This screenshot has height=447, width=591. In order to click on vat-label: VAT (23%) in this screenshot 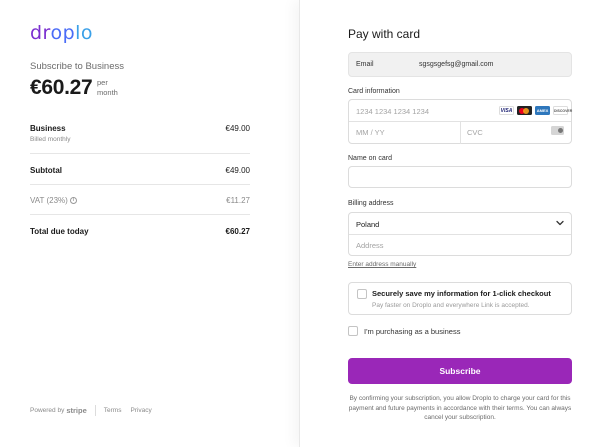, I will do `click(49, 200)`.